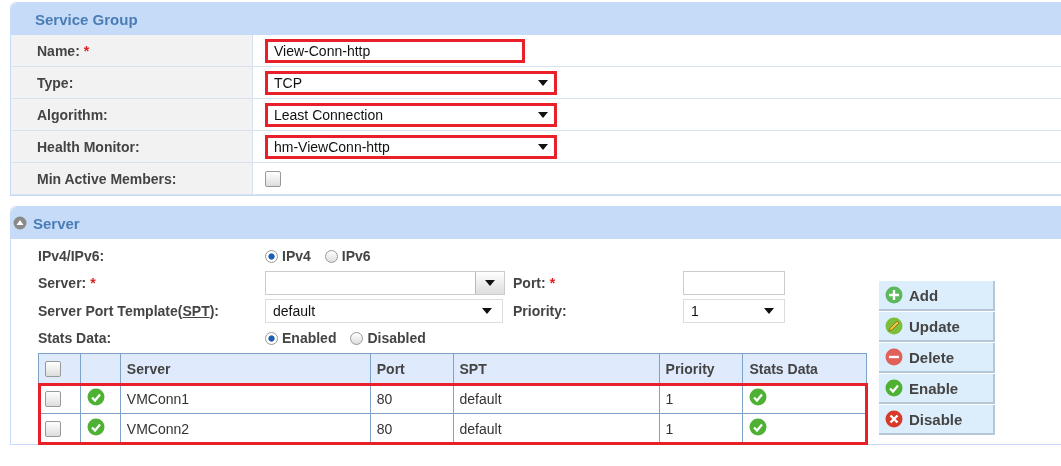  Describe the element at coordinates (937, 327) in the screenshot. I see `action-button: Update` at that location.